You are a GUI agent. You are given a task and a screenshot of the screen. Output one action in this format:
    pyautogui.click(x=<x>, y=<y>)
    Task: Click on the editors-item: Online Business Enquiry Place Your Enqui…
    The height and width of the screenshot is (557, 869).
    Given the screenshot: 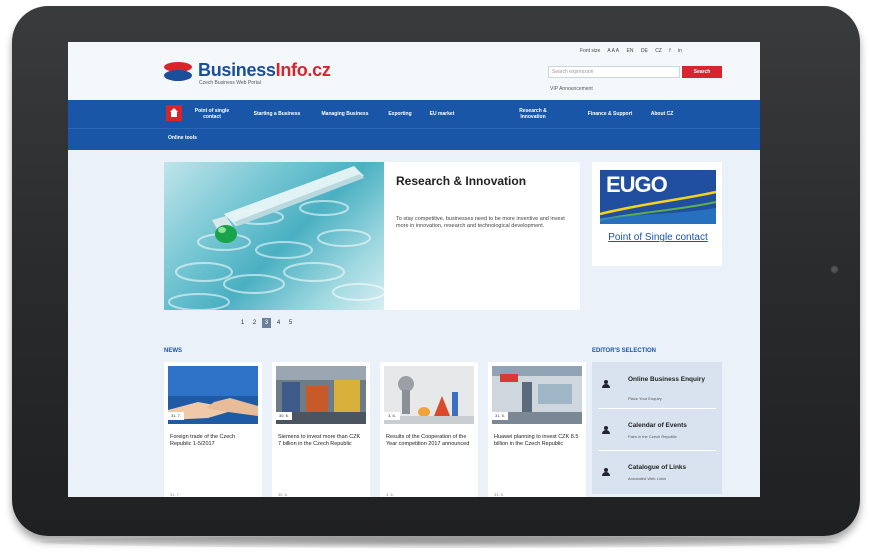 What is the action you would take?
    pyautogui.click(x=657, y=386)
    